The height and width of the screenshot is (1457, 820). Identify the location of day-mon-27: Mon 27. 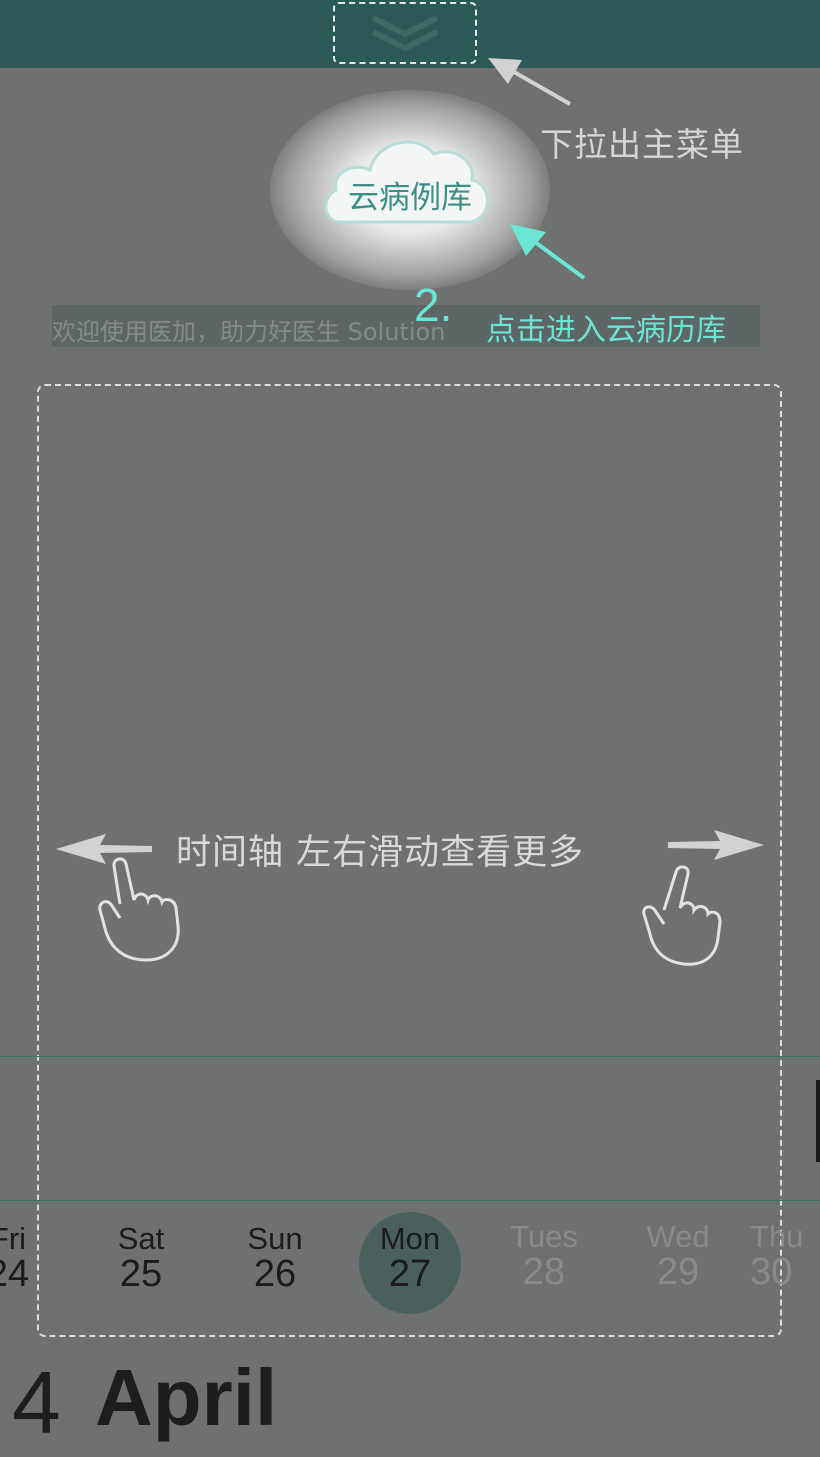
(410, 1258).